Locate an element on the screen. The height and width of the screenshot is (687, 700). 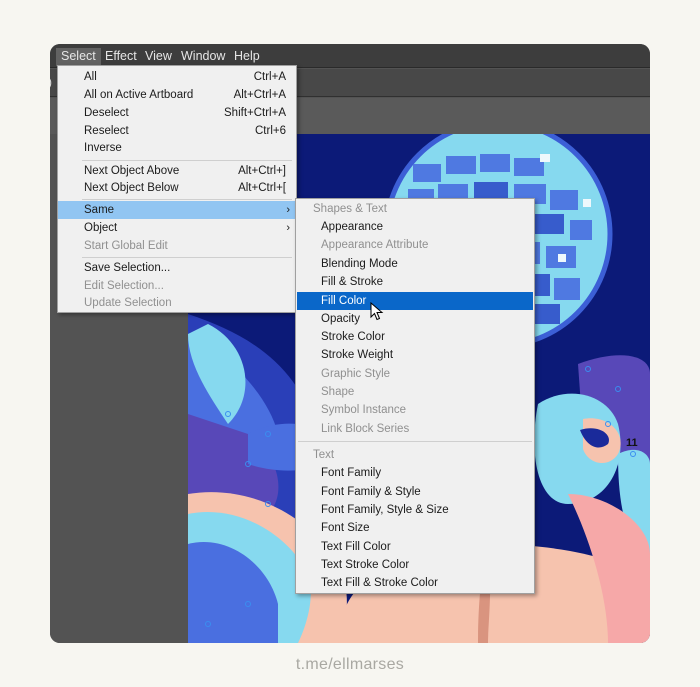
submenu-section-header: Shapes & Text is located at coordinates (350, 209).